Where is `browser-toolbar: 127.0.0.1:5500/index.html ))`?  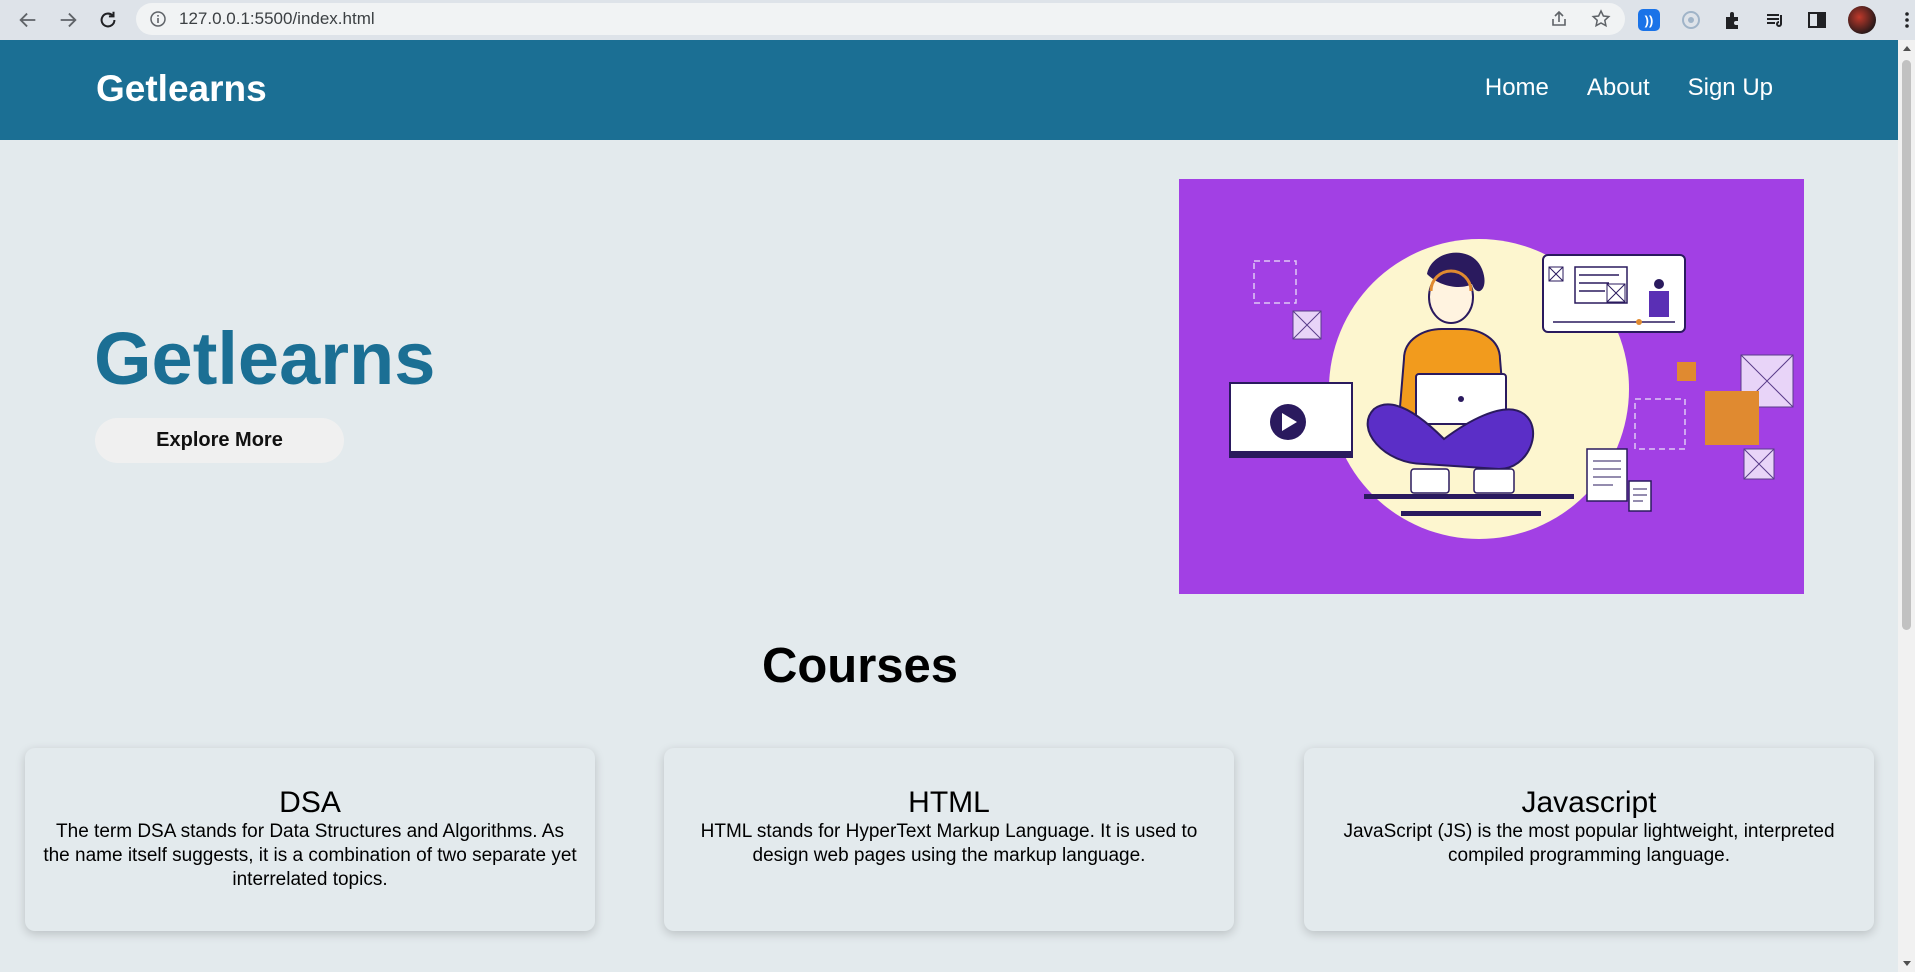 browser-toolbar: 127.0.0.1:5500/index.html )) is located at coordinates (957, 20).